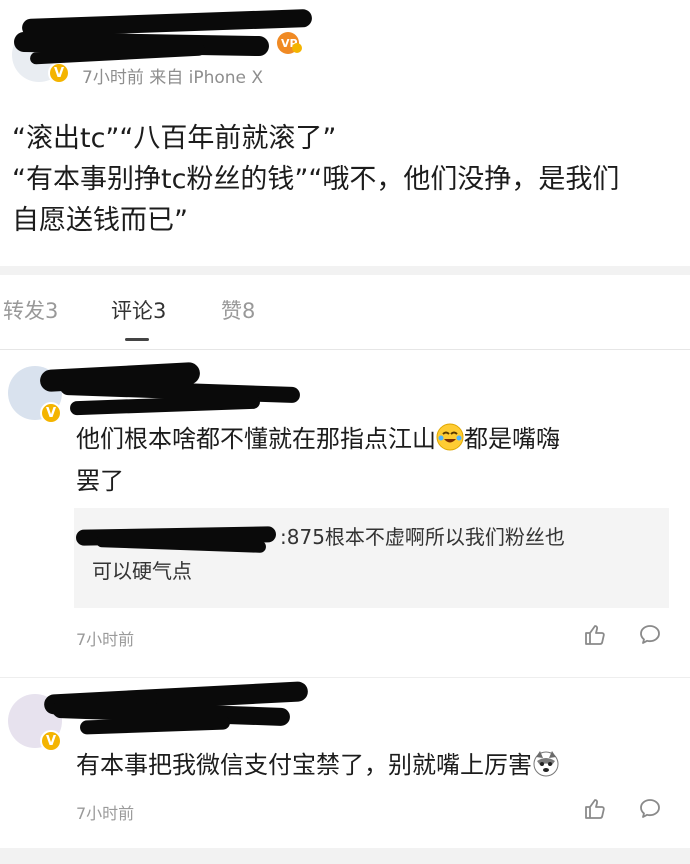 This screenshot has width=690, height=864. What do you see at coordinates (345, 677) in the screenshot?
I see `comment-divider` at bounding box center [345, 677].